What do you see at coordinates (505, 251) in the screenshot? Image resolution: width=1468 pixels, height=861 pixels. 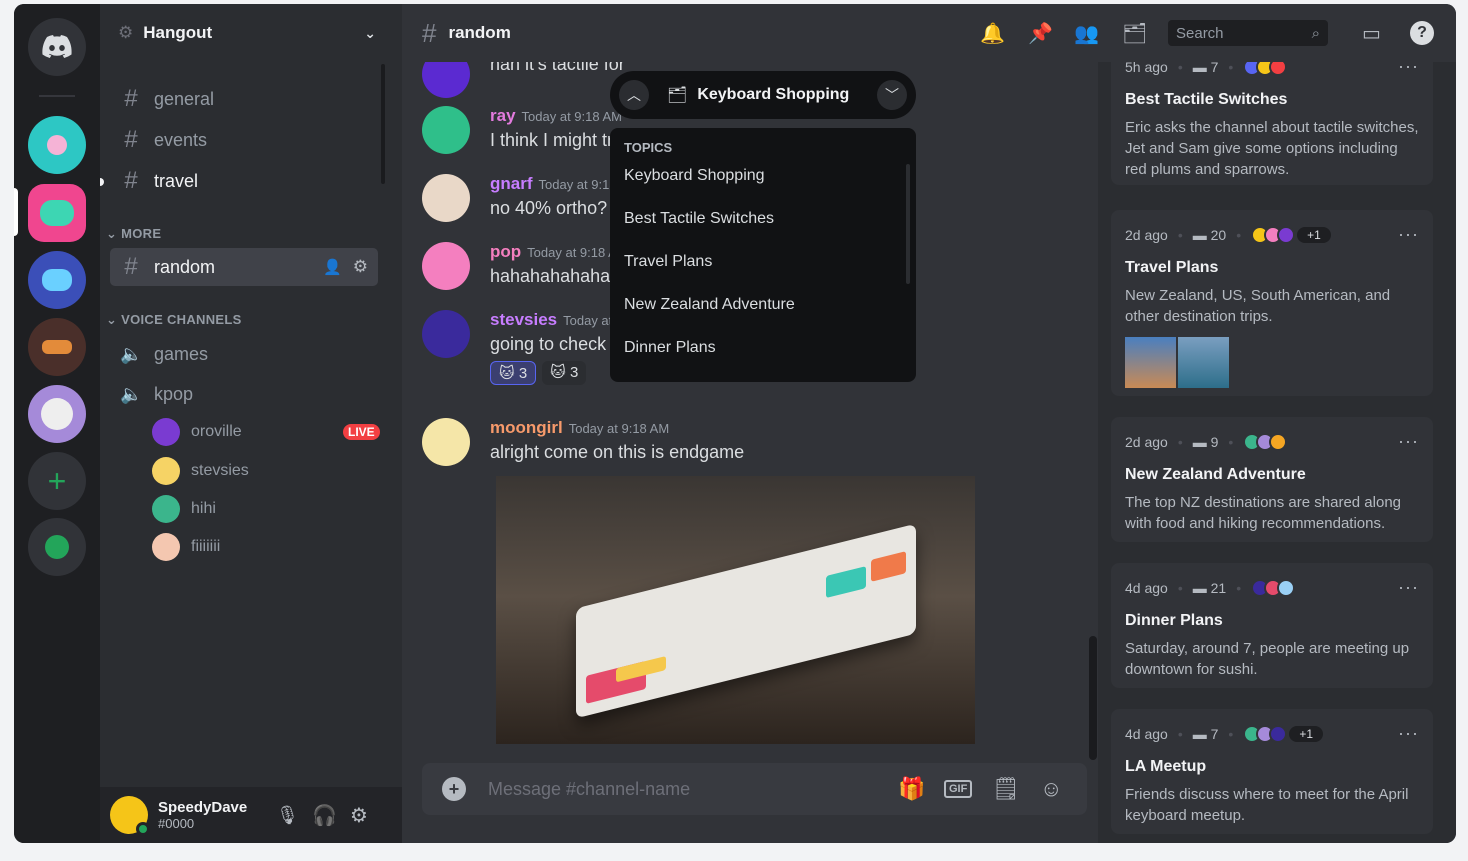 I see `author-name: pop` at bounding box center [505, 251].